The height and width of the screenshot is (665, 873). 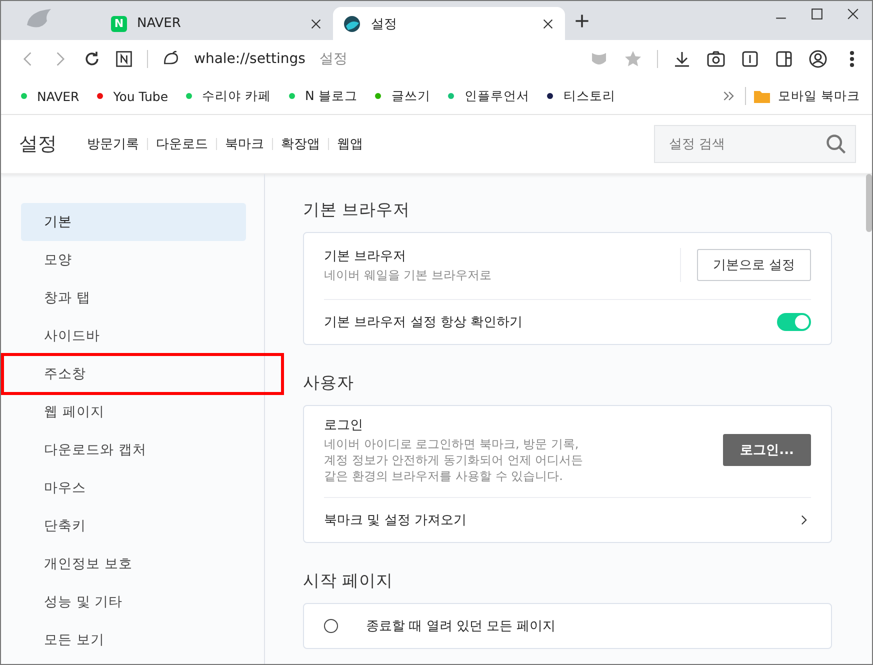 What do you see at coordinates (750, 59) in the screenshot?
I see `reader-icon` at bounding box center [750, 59].